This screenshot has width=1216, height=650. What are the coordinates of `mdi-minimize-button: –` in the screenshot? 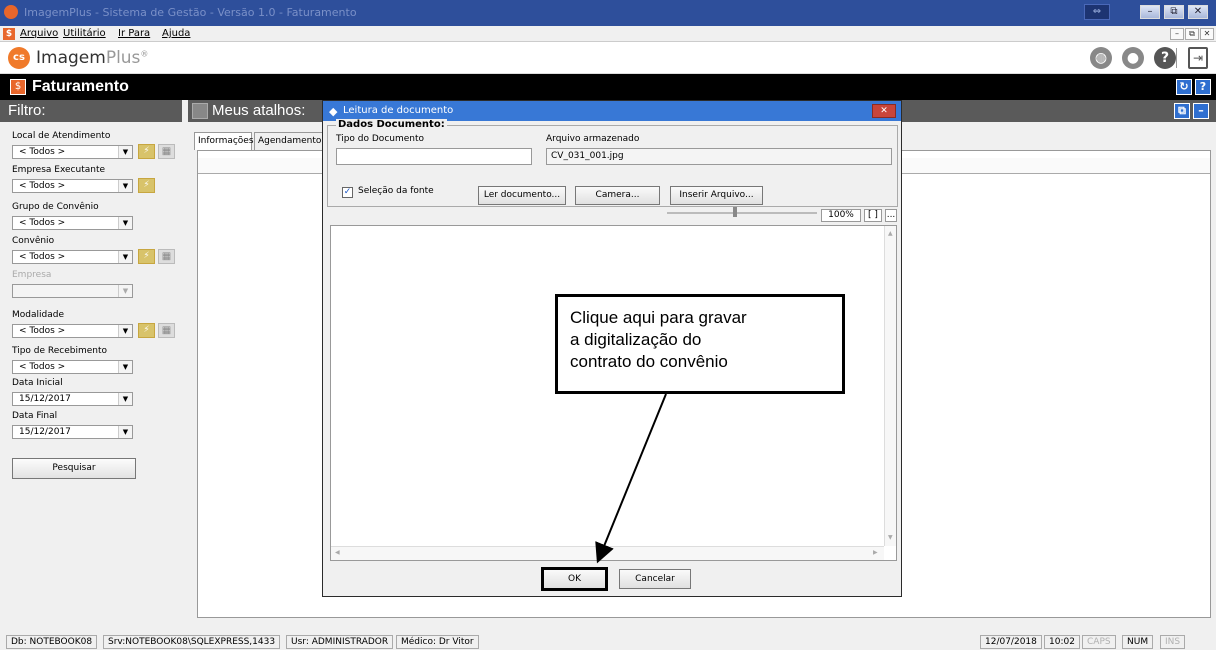 It's located at (1177, 34).